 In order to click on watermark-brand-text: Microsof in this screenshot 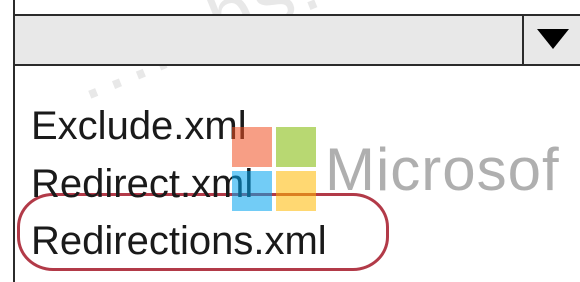, I will do `click(442, 169)`.